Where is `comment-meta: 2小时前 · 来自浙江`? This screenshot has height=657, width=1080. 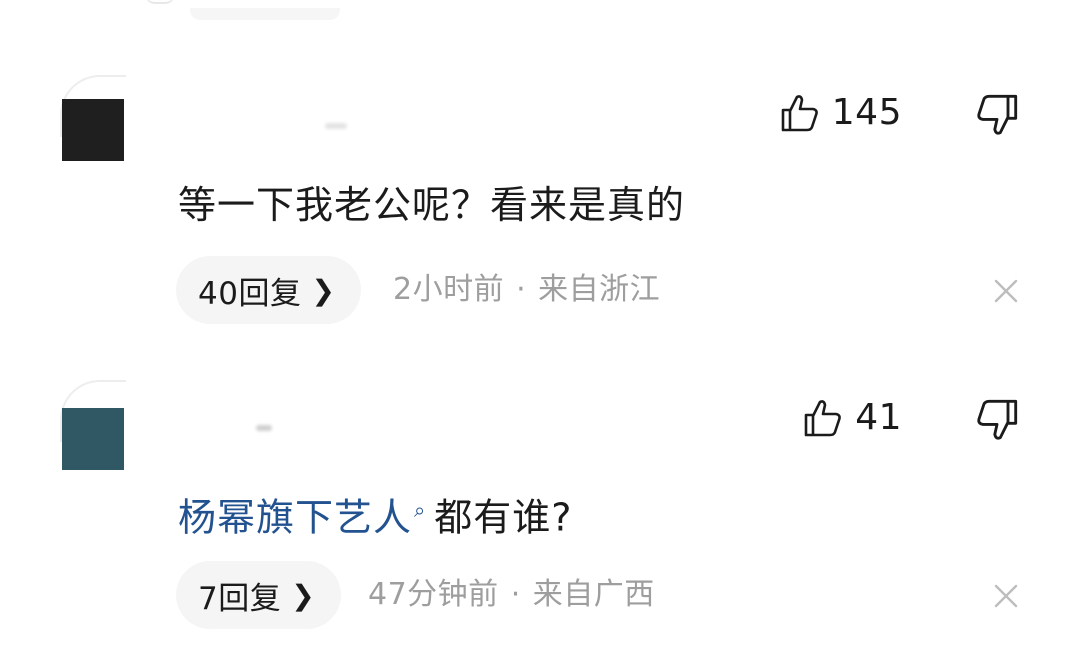
comment-meta: 2小时前 · 来自浙江 is located at coordinates (526, 290).